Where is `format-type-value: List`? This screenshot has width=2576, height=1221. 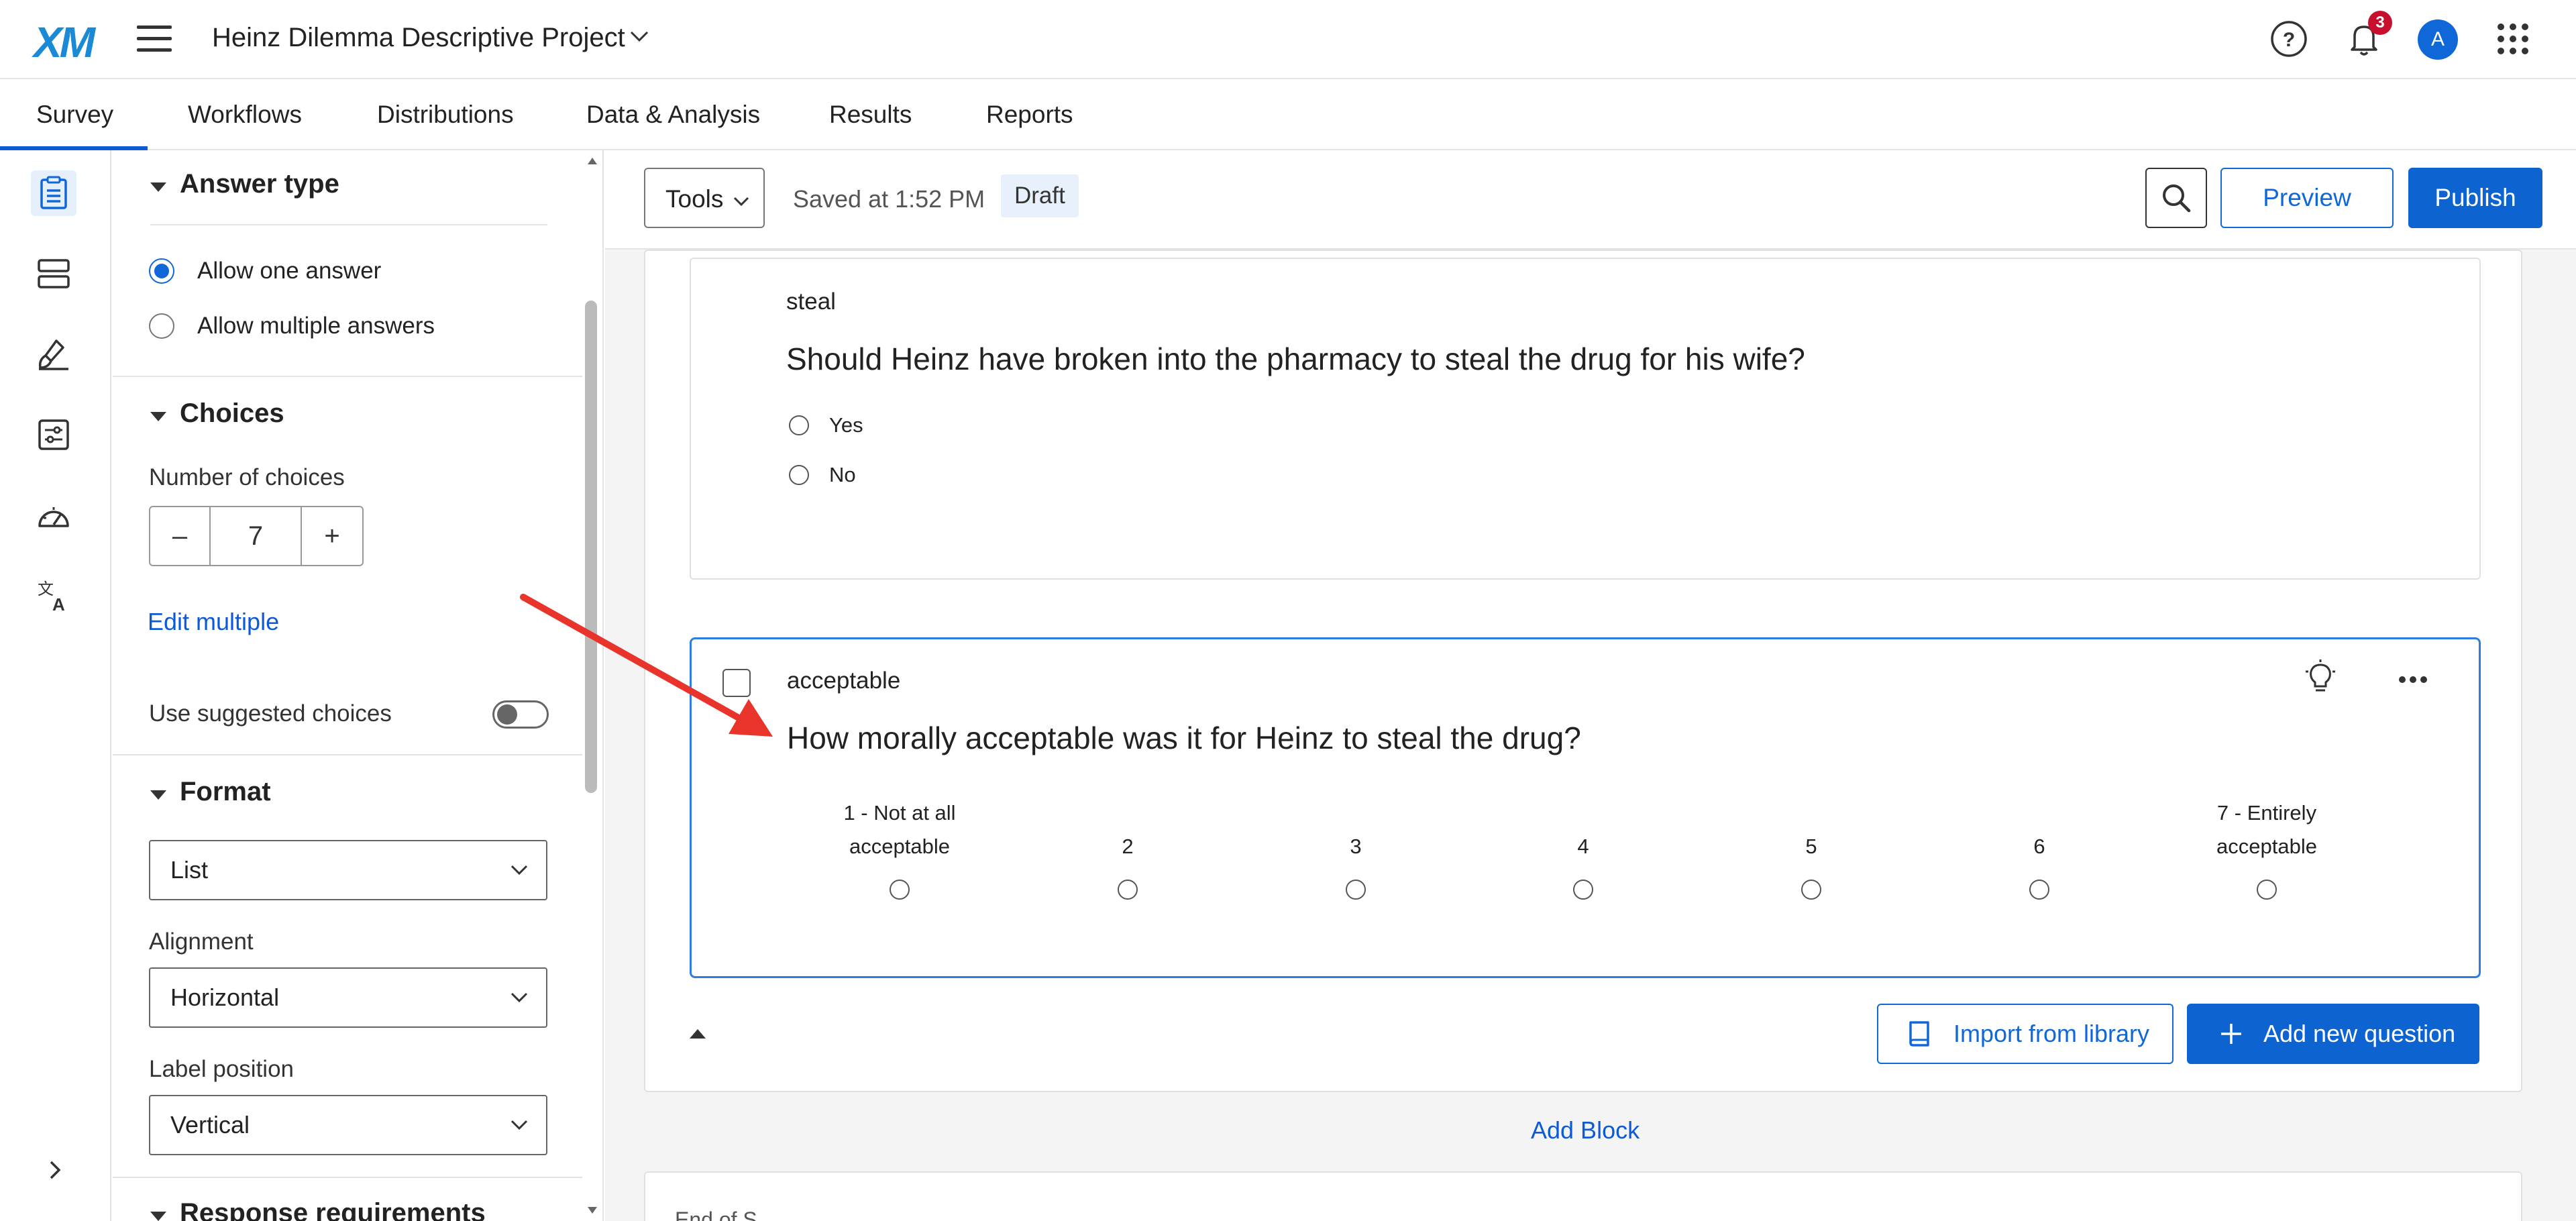
format-type-value: List is located at coordinates (189, 870).